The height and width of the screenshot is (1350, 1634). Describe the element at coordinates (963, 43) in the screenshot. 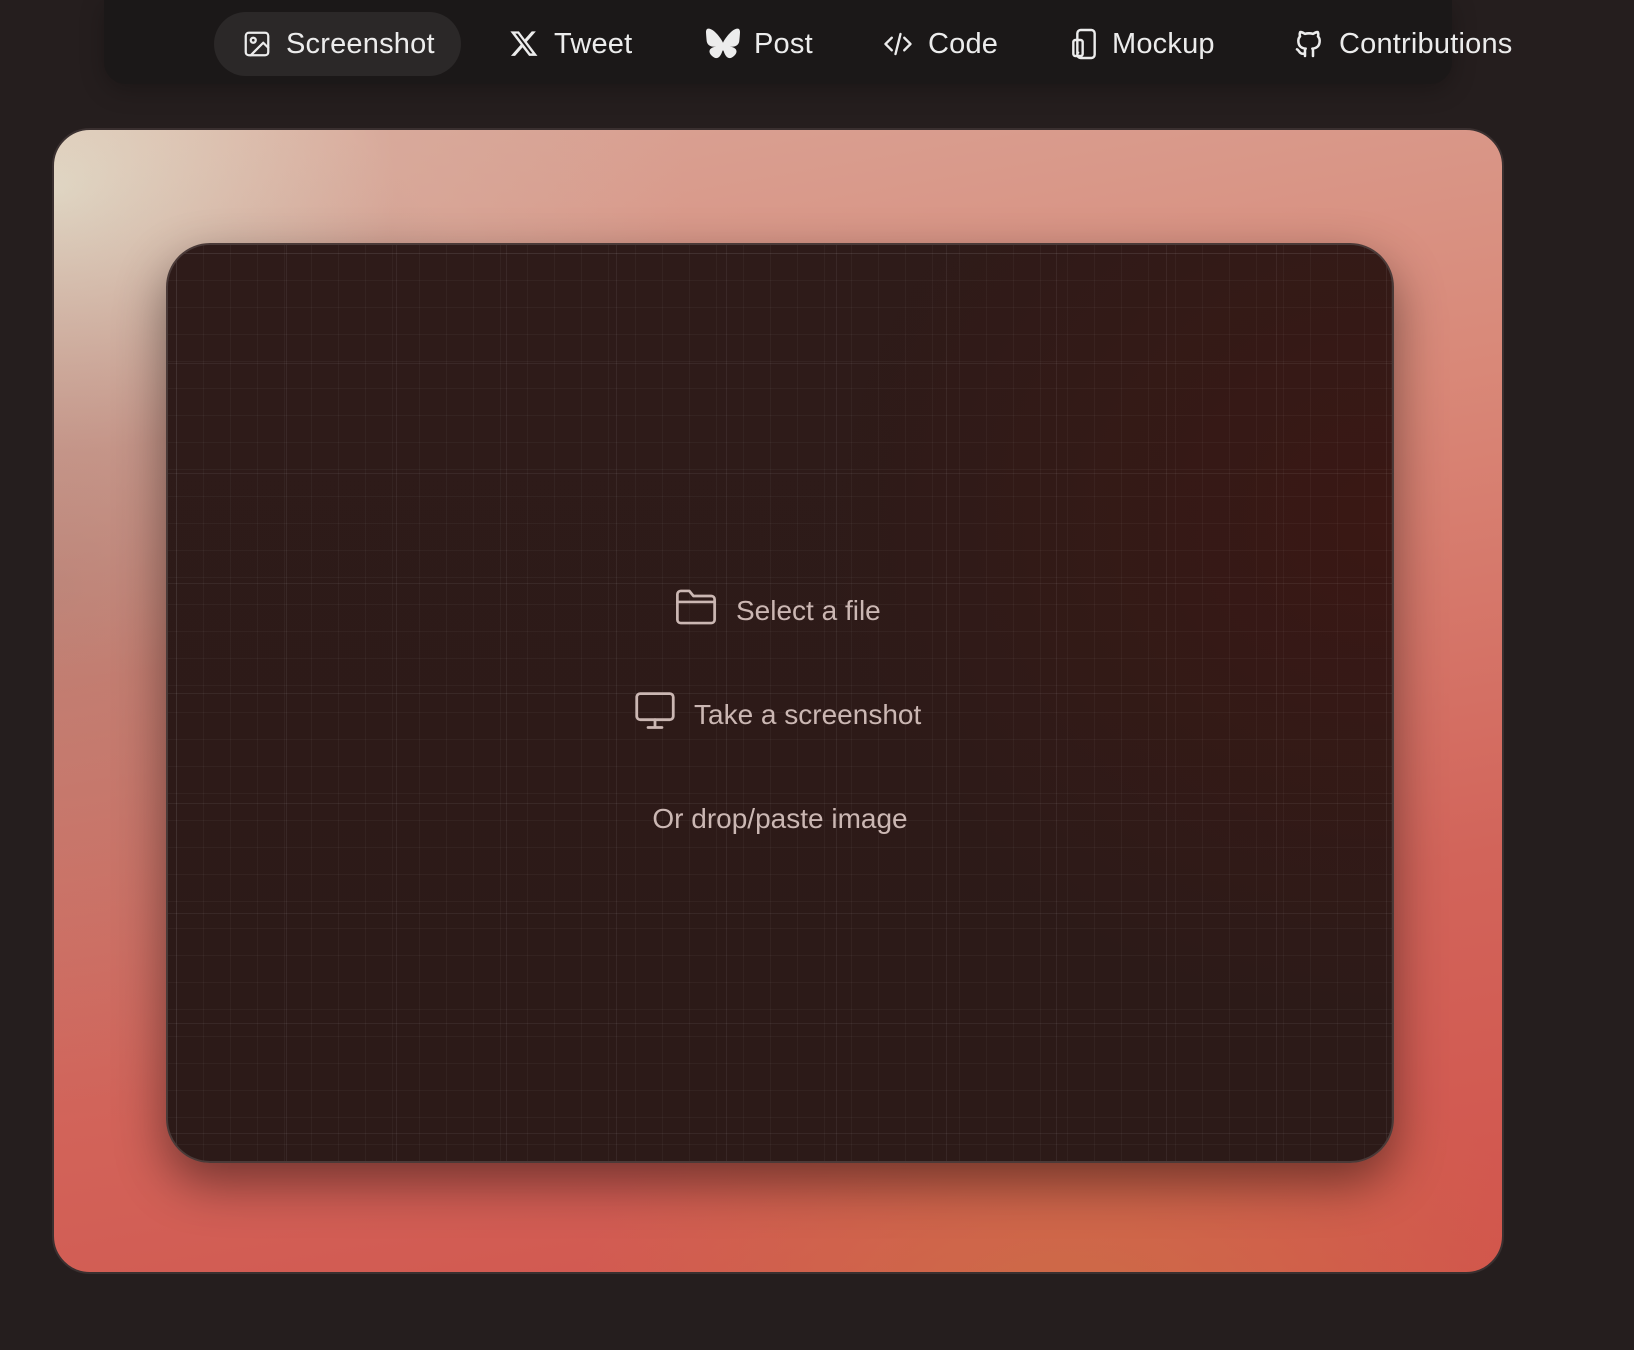

I see `tab-label: Code` at that location.